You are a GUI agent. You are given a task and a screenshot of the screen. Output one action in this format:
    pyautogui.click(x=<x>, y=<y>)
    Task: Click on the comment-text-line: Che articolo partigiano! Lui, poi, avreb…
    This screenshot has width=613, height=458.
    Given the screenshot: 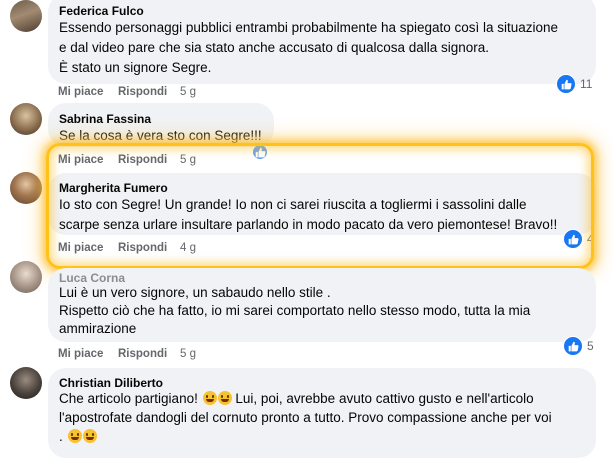 What is the action you would take?
    pyautogui.click(x=296, y=399)
    